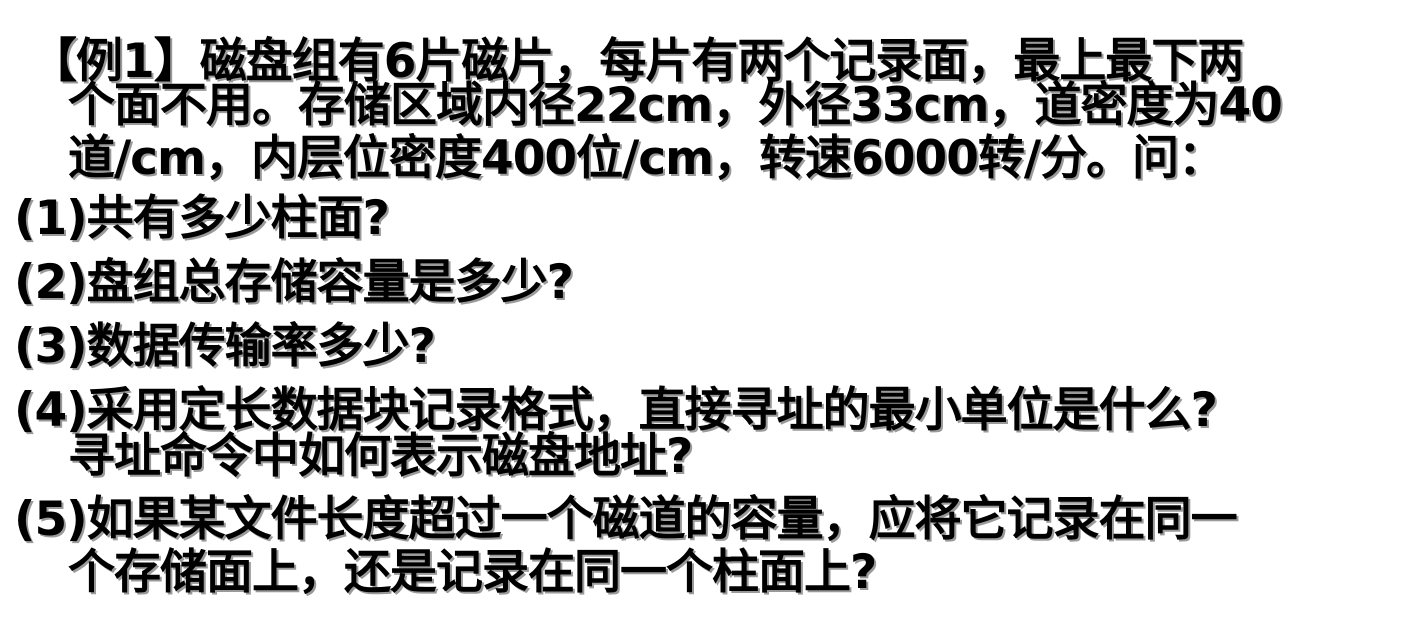 Image resolution: width=1413 pixels, height=630 pixels. Describe the element at coordinates (662, 519) in the screenshot. I see `question-5-text-line-1: 如果某文件长度超过一个磁道的容量，应将它记录在同一` at that location.